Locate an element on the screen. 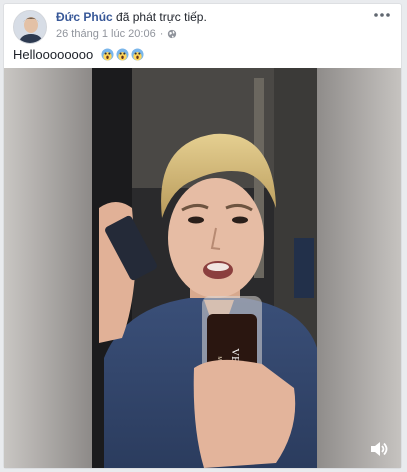 This screenshot has height=472, width=407. author-name: Đức Phúc is located at coordinates (84, 17).